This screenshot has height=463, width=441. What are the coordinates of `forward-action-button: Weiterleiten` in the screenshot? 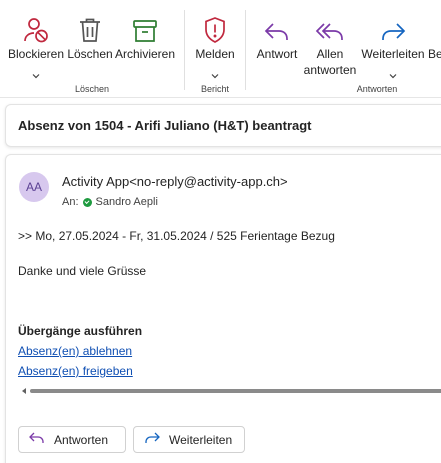 It's located at (189, 439).